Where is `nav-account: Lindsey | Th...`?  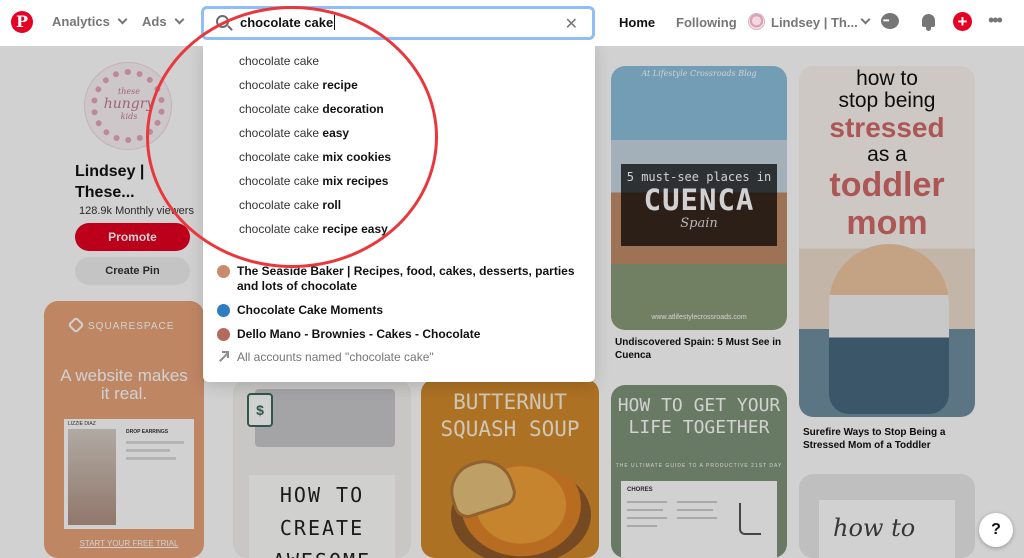 nav-account: Lindsey | Th... is located at coordinates (814, 22).